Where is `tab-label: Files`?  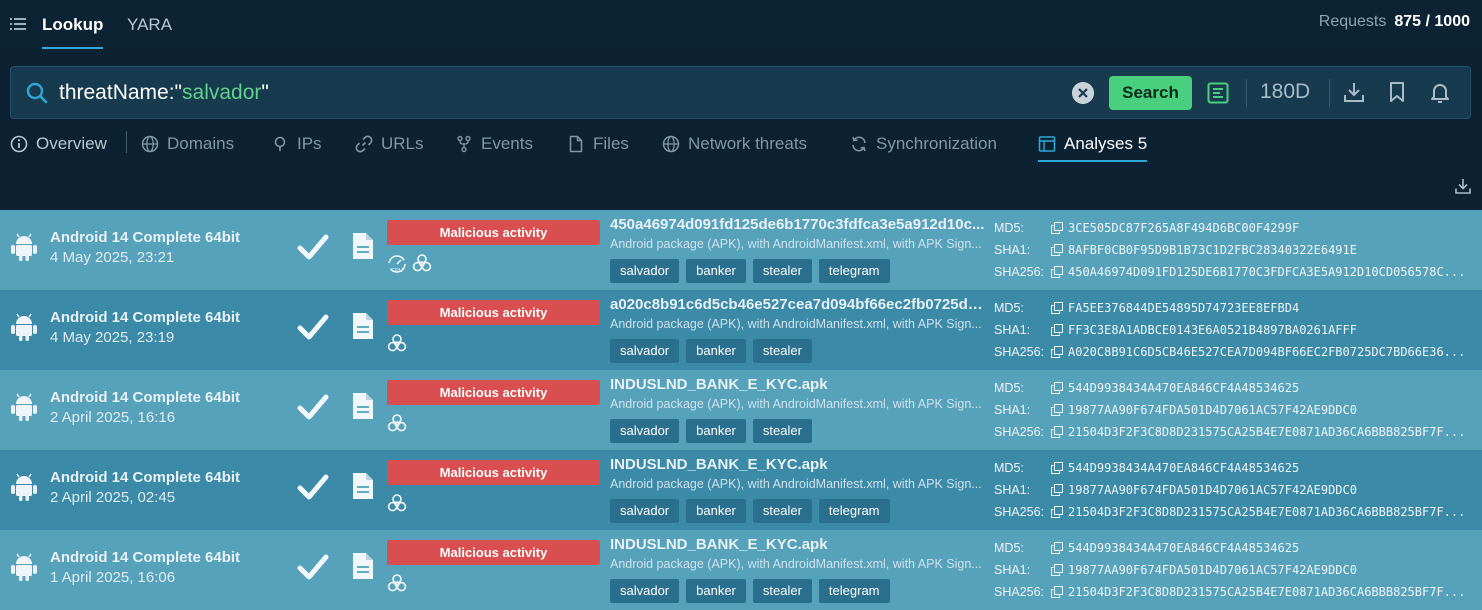
tab-label: Files is located at coordinates (611, 143).